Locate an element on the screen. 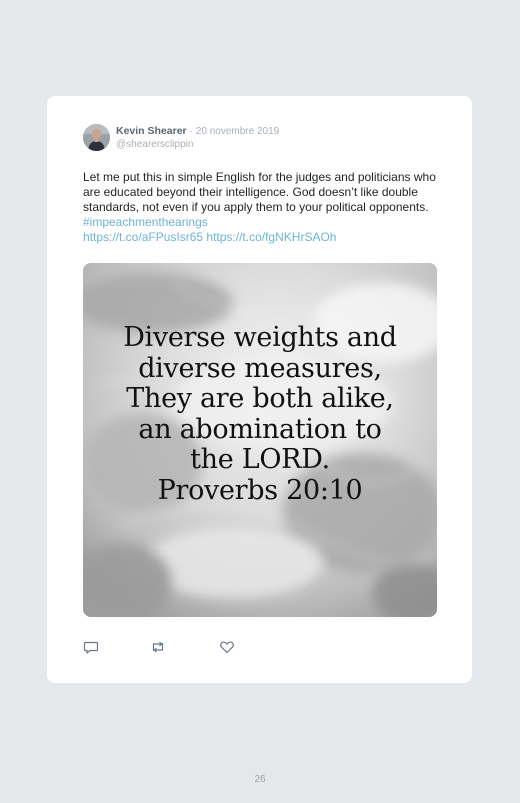 This screenshot has width=520, height=803. reply-icon is located at coordinates (91, 647).